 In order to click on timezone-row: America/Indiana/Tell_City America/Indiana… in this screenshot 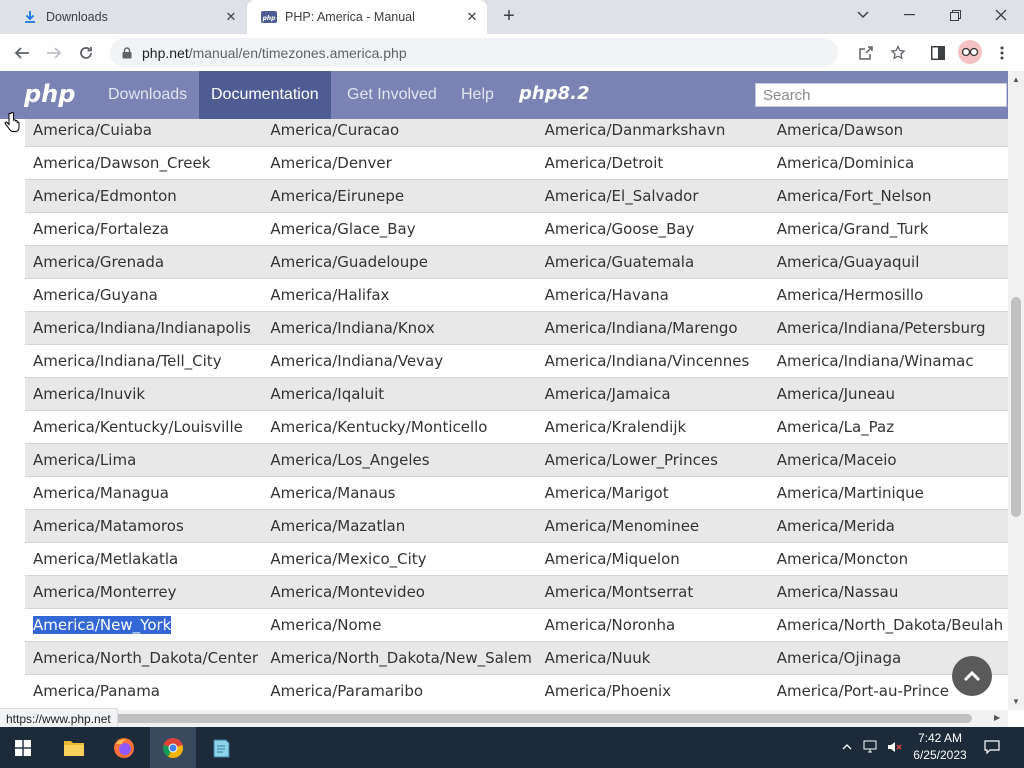, I will do `click(516, 361)`.